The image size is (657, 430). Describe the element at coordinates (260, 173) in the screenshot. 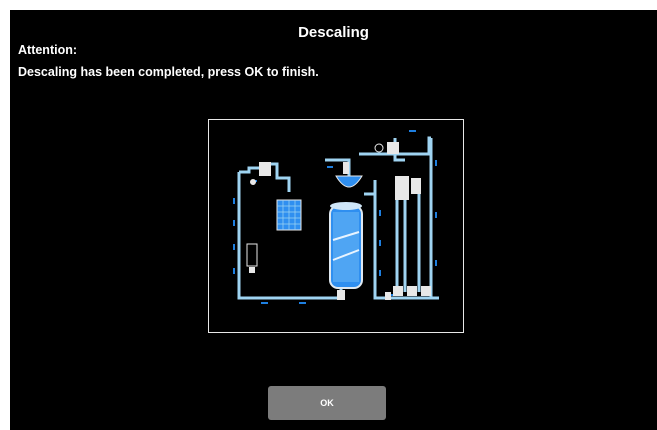

I see `inlet-valve-icon` at that location.